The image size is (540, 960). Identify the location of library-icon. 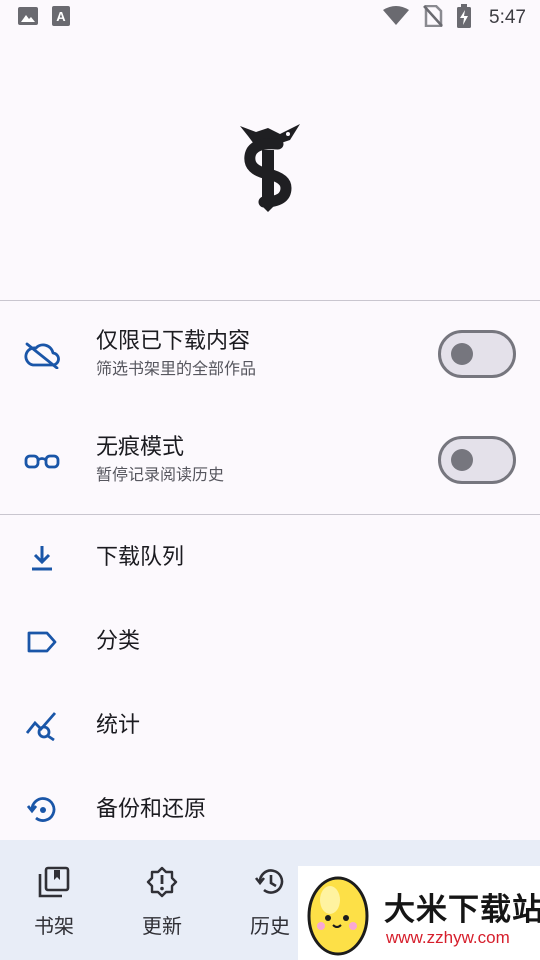
(54, 882).